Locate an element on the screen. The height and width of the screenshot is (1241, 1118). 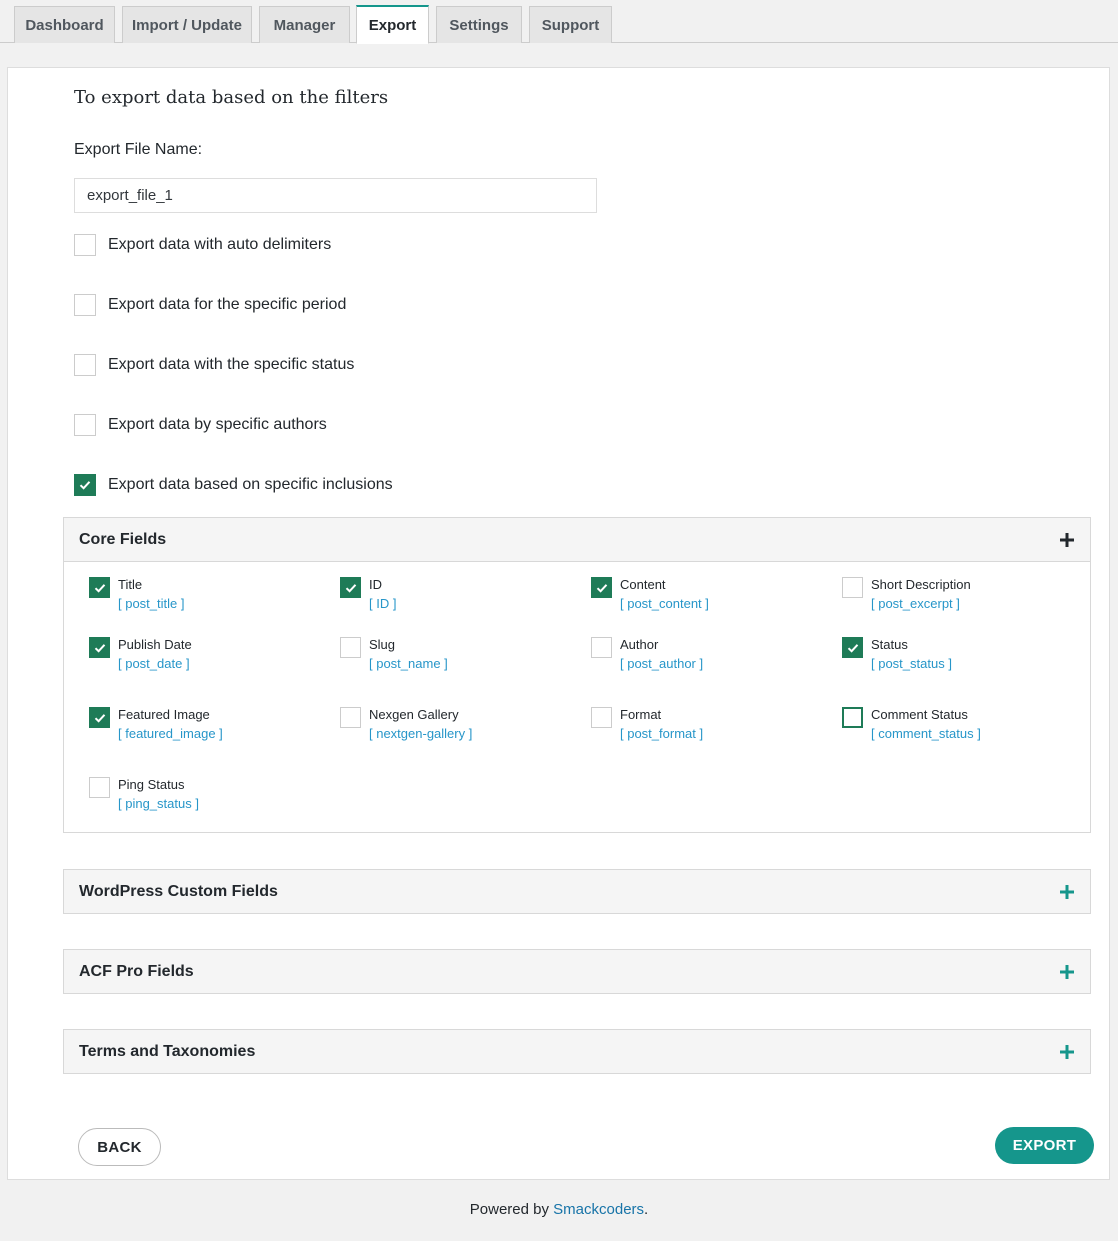
field-key: [ comment_status ] is located at coordinates (926, 733).